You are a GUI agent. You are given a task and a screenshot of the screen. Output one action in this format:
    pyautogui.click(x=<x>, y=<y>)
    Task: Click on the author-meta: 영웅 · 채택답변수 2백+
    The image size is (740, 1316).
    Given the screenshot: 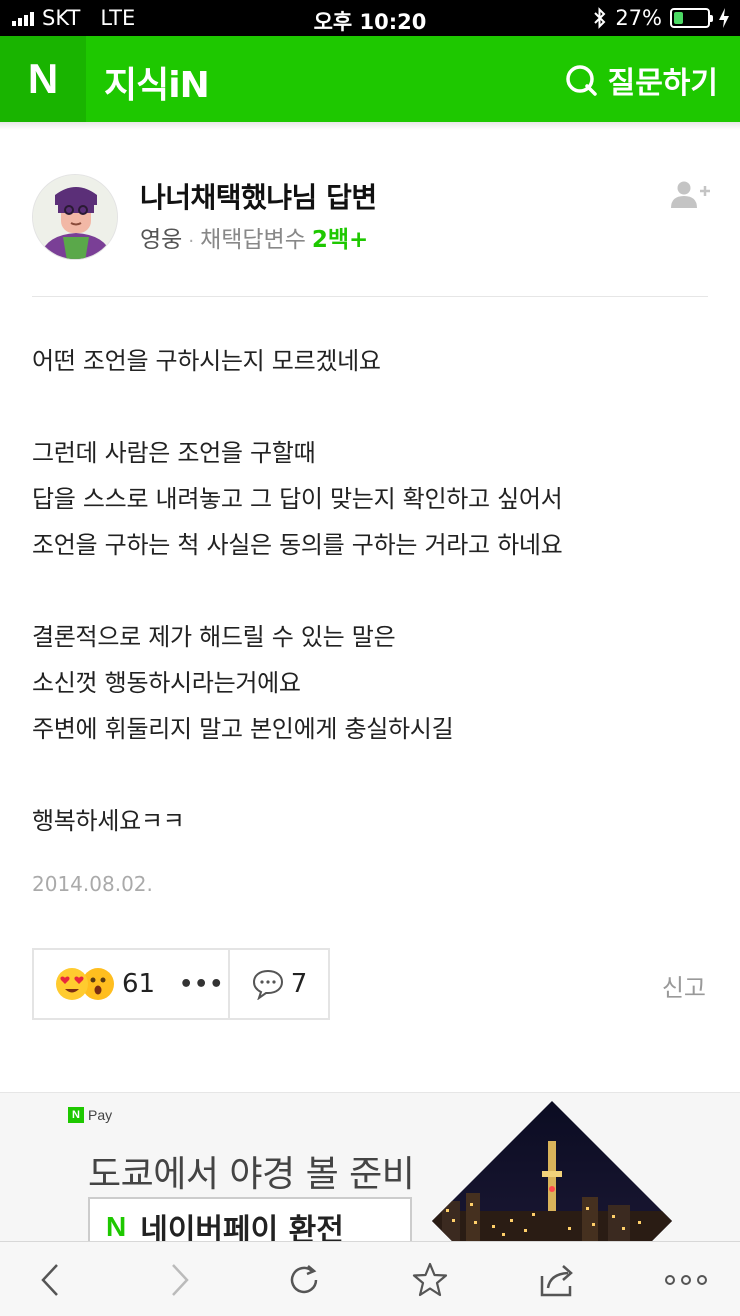 What is the action you would take?
    pyautogui.click(x=254, y=237)
    